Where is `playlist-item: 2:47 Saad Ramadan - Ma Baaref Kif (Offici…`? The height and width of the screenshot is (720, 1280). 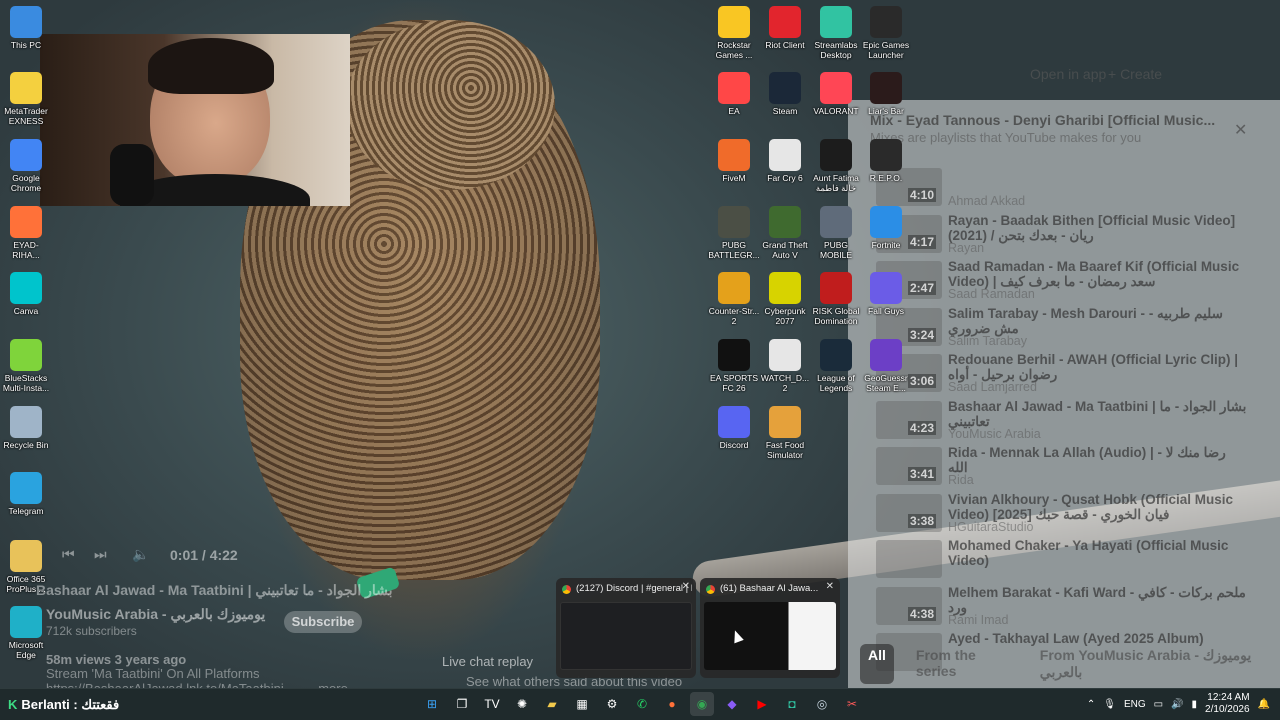
playlist-item: 2:47 Saad Ramadan - Ma Baaref Kif (Offici… is located at coordinates (1066, 280).